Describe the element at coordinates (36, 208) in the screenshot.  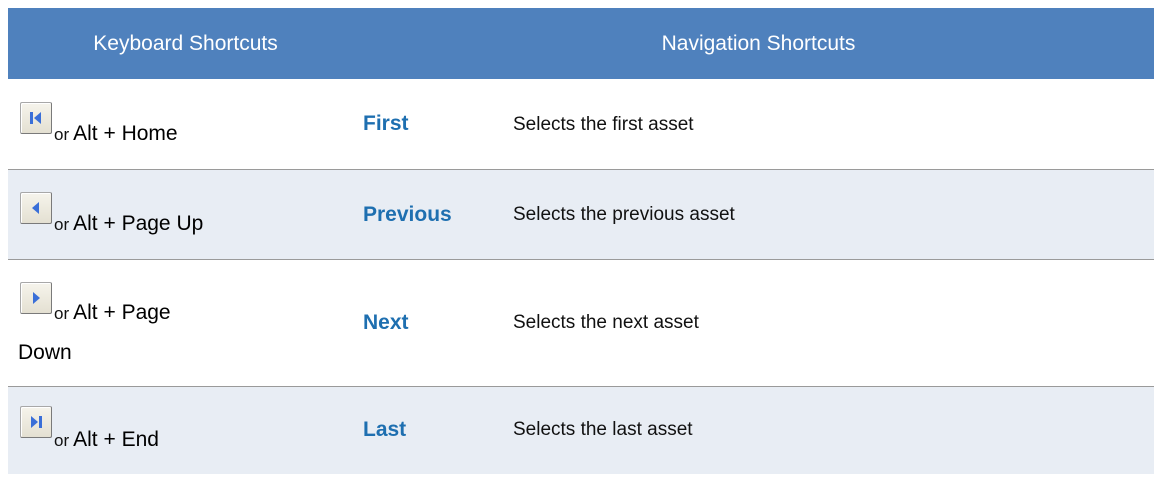
I see `previous-icon` at that location.